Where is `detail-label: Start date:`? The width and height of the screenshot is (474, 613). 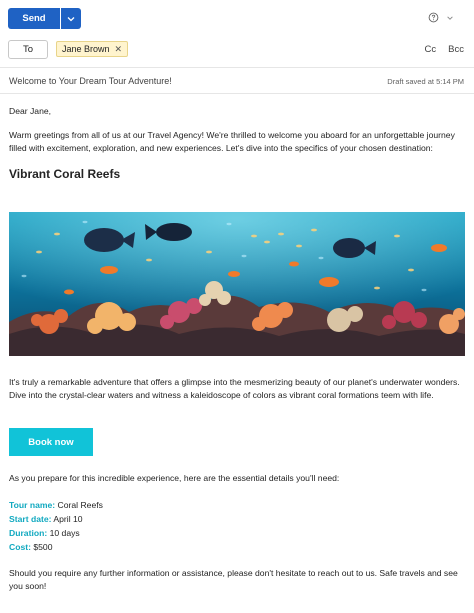
detail-label: Start date: is located at coordinates (30, 519).